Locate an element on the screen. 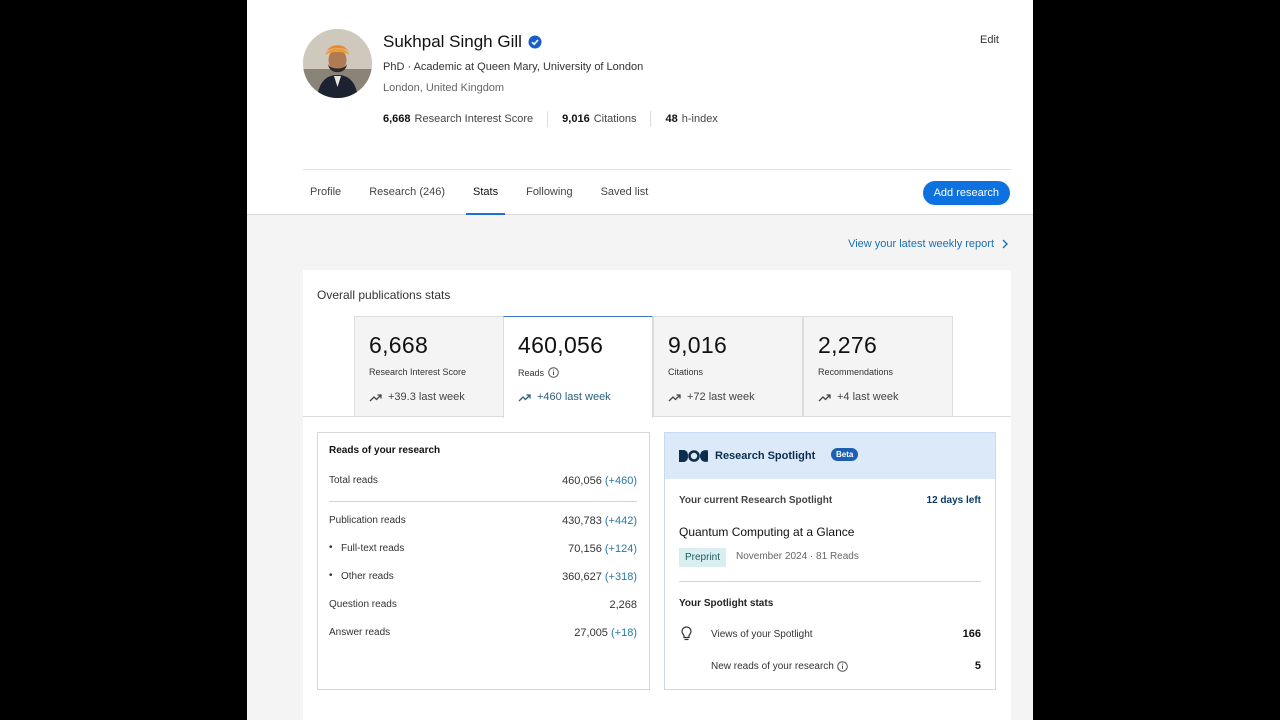 The image size is (1280, 720). avatar is located at coordinates (337, 63).